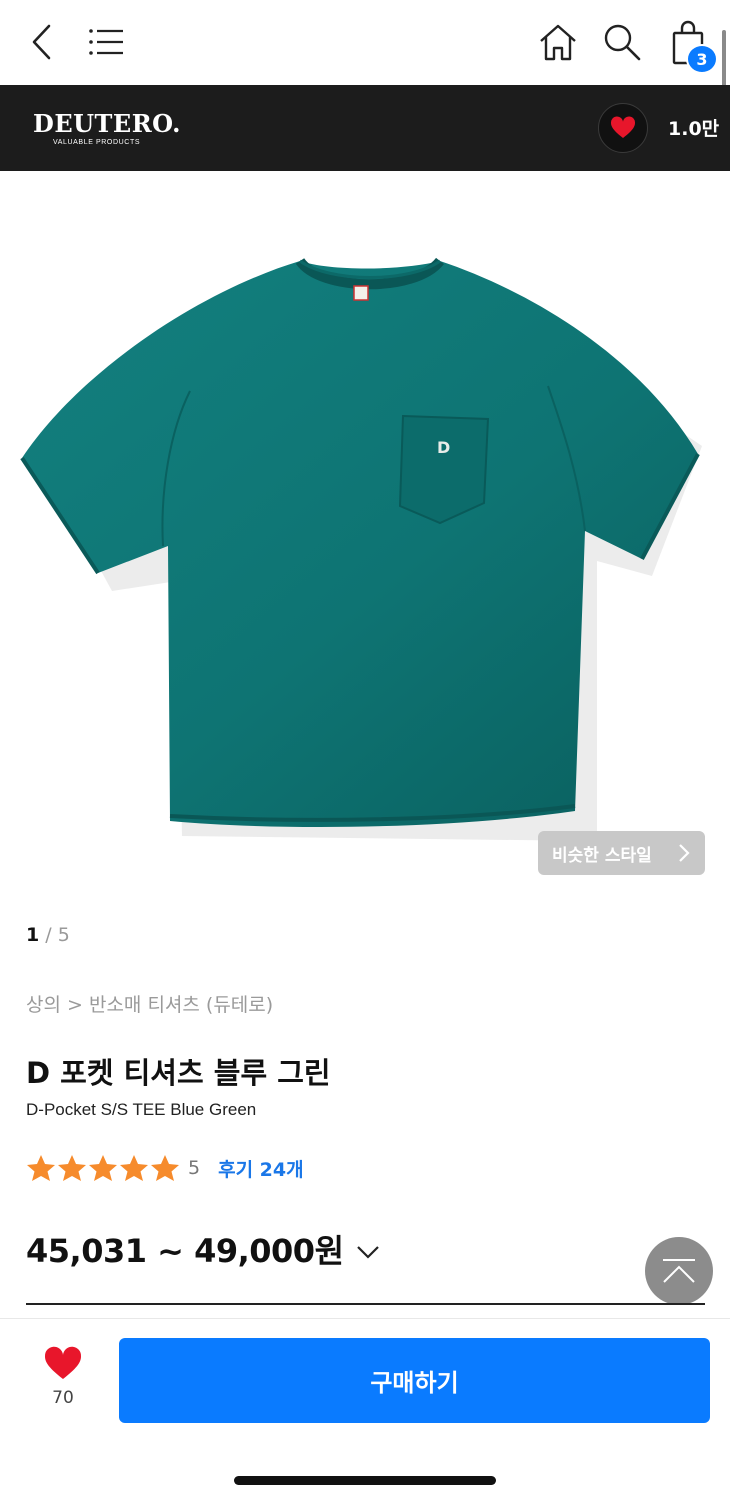 The width and height of the screenshot is (730, 1500). Describe the element at coordinates (365, 44) in the screenshot. I see `top-navigation-bar: 3` at that location.